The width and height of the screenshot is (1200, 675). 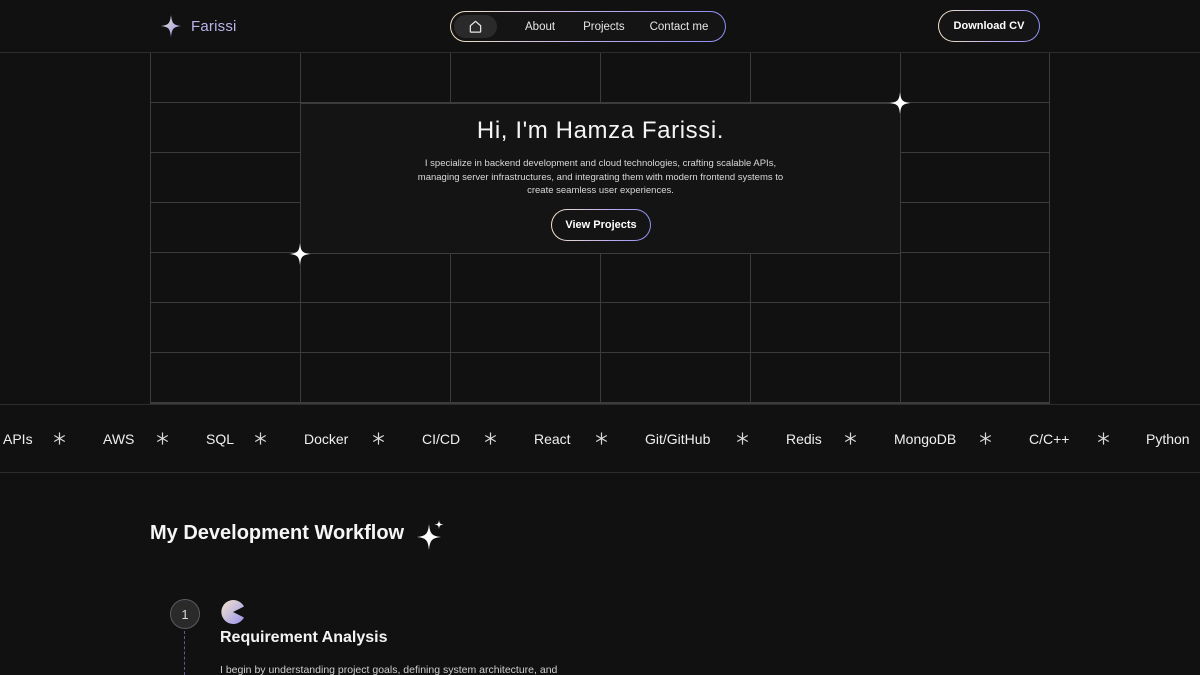 I want to click on skill-item: React, so click(x=552, y=439).